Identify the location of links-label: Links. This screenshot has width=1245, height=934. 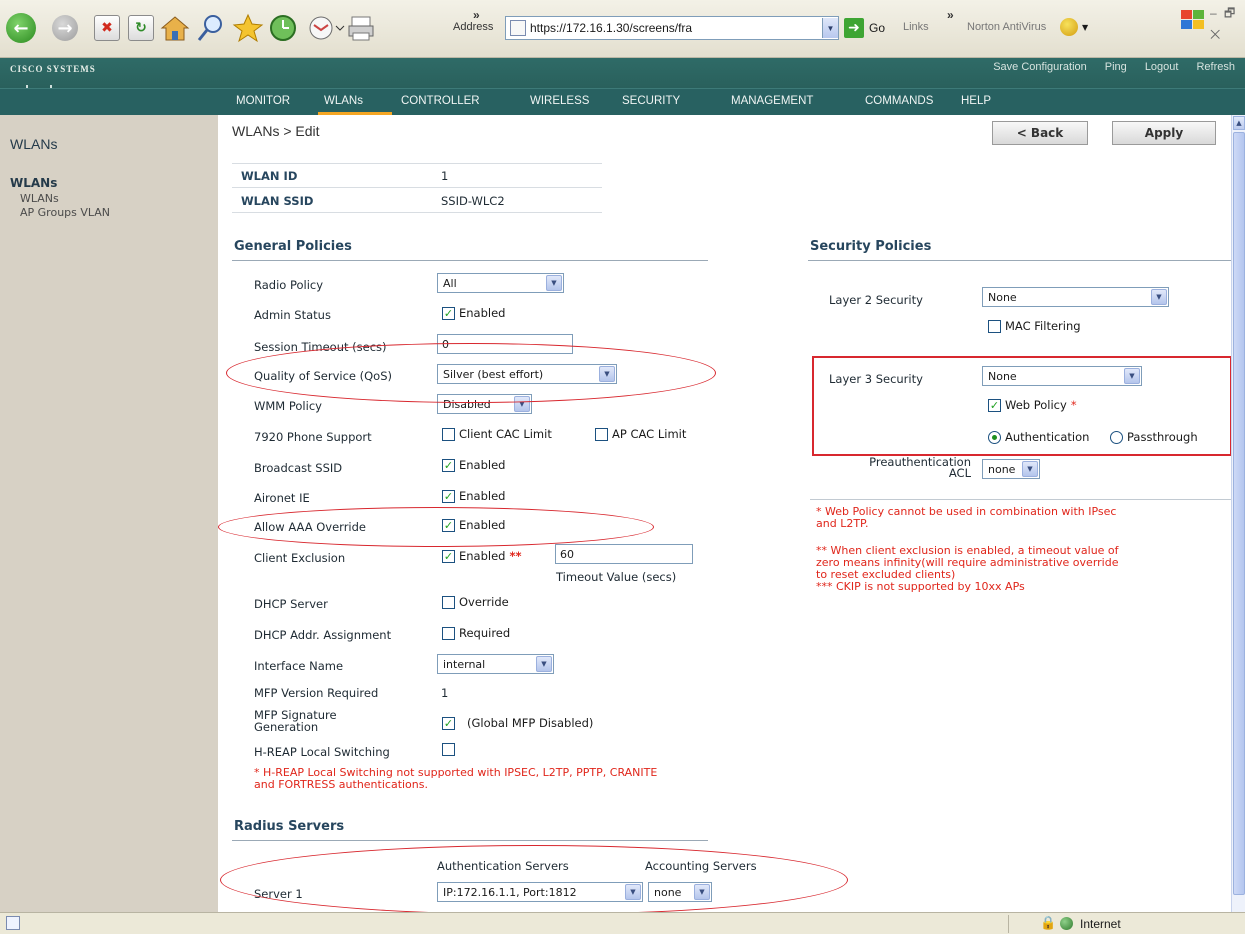
(916, 27).